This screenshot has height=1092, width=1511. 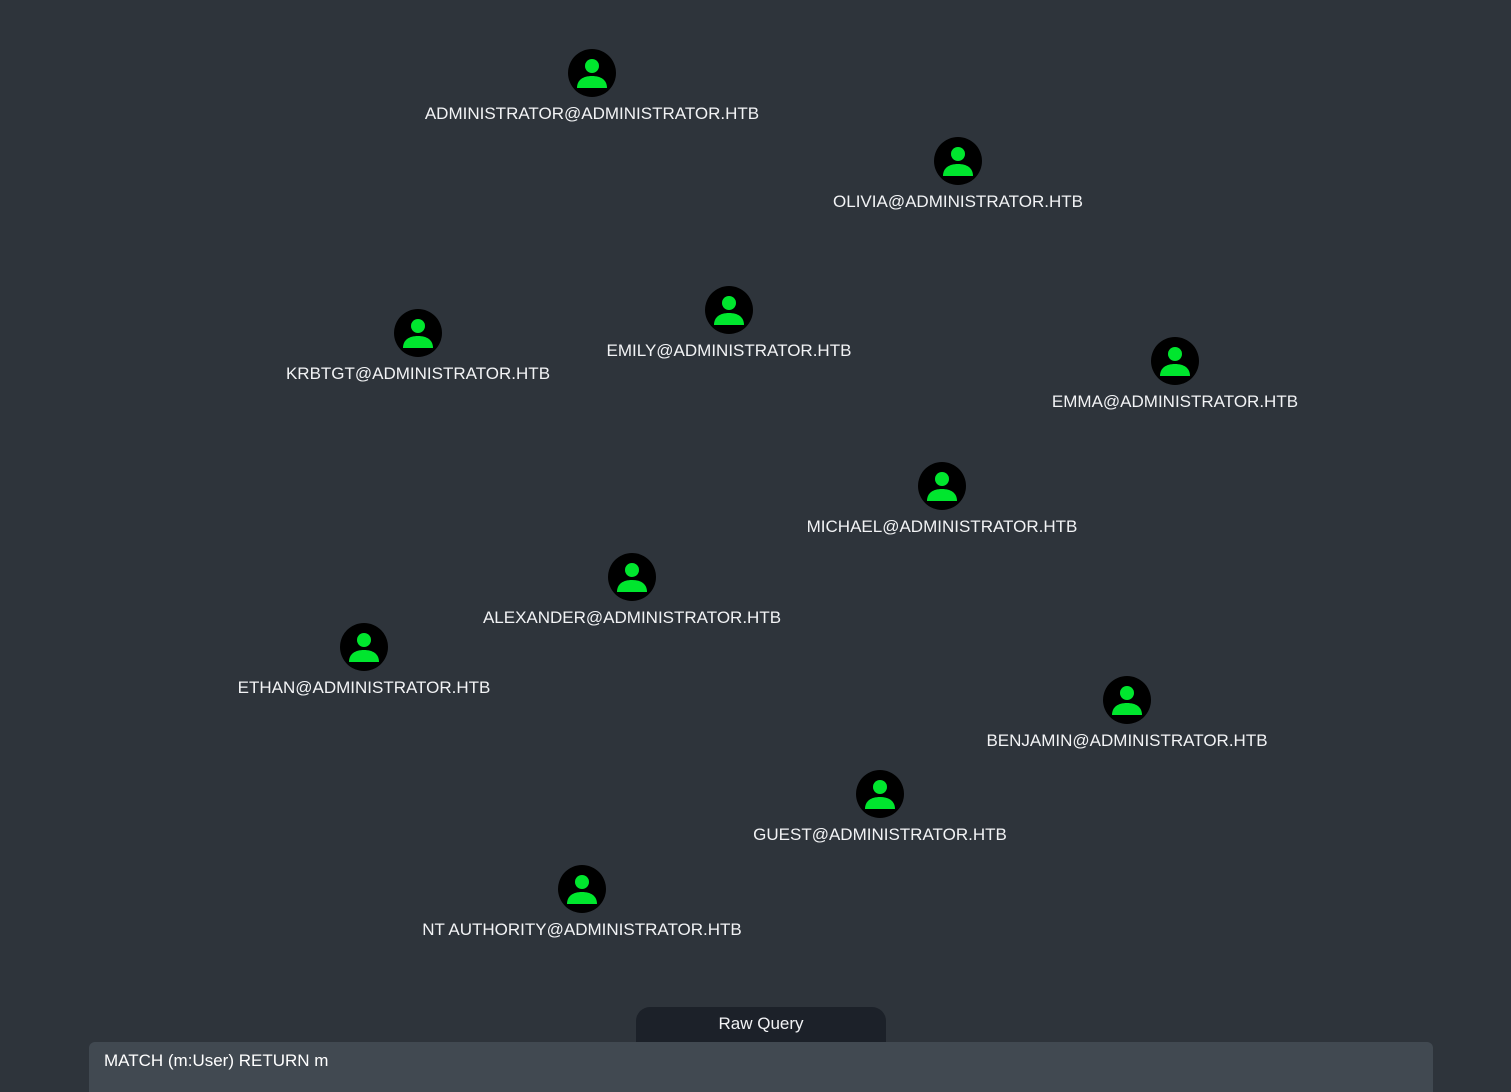 What do you see at coordinates (761, 1025) in the screenshot?
I see `raw-query-tab: Raw Query` at bounding box center [761, 1025].